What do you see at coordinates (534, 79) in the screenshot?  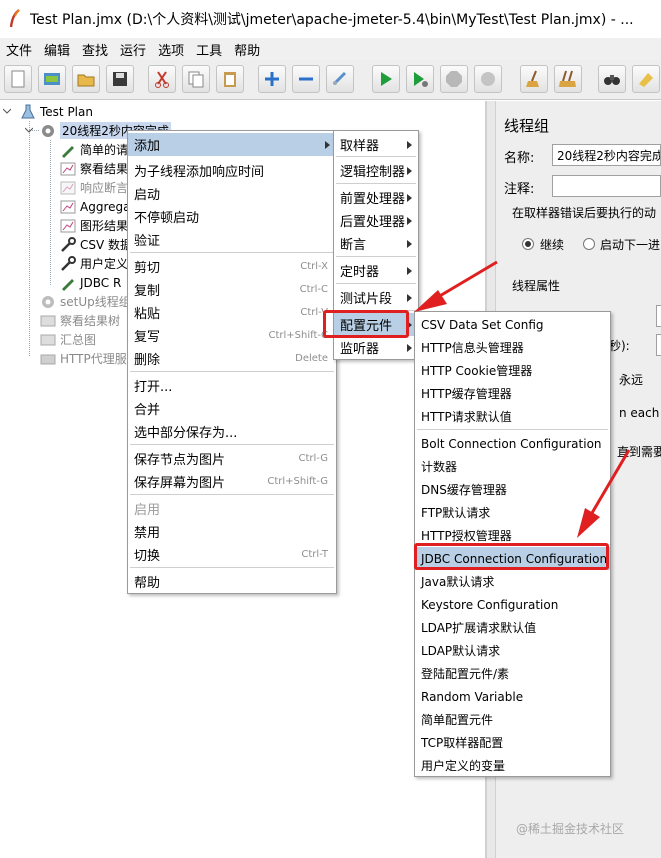 I see `clear-button` at bounding box center [534, 79].